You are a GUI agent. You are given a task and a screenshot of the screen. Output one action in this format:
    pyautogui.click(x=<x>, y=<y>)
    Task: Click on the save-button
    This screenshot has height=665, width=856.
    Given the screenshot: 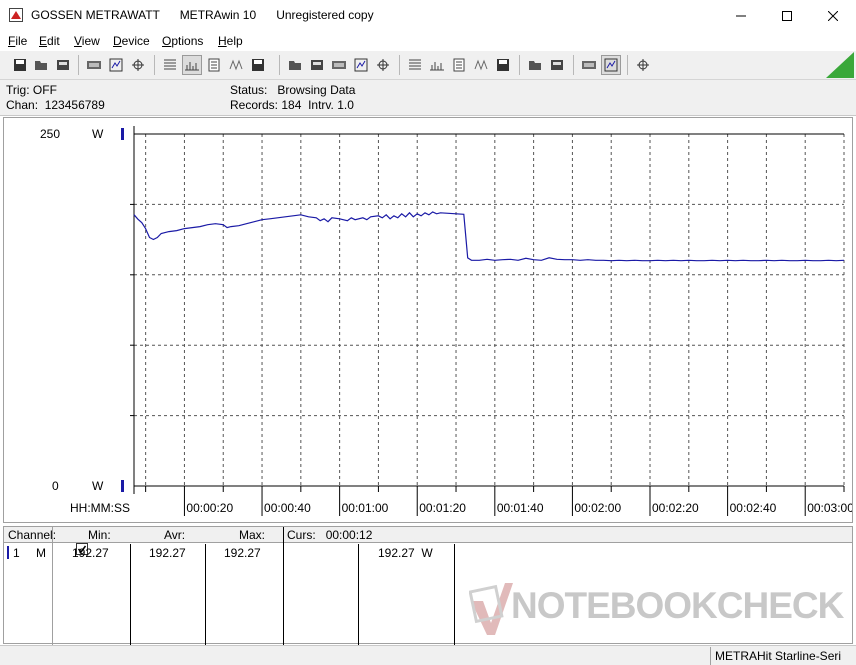 What is the action you would take?
    pyautogui.click(x=41, y=65)
    